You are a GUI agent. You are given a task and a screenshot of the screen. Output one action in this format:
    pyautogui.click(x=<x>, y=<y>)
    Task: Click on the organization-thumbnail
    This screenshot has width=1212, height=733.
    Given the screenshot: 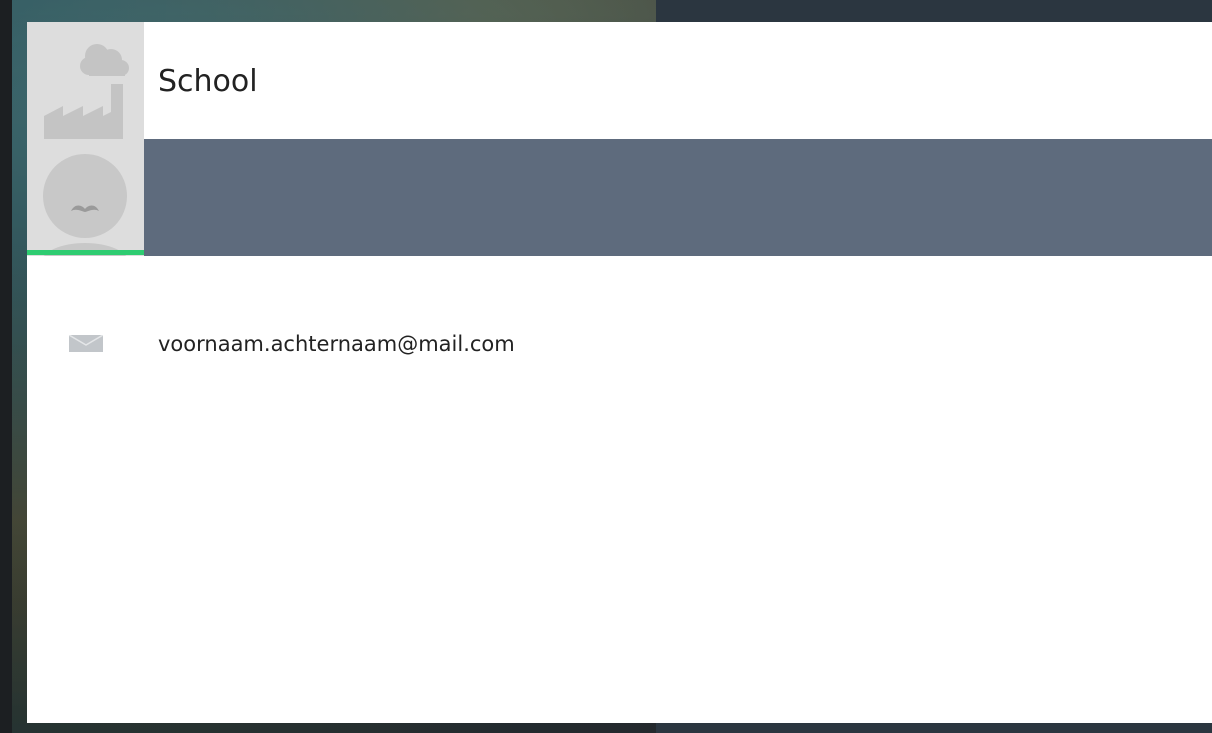 What is the action you would take?
    pyautogui.click(x=85, y=80)
    